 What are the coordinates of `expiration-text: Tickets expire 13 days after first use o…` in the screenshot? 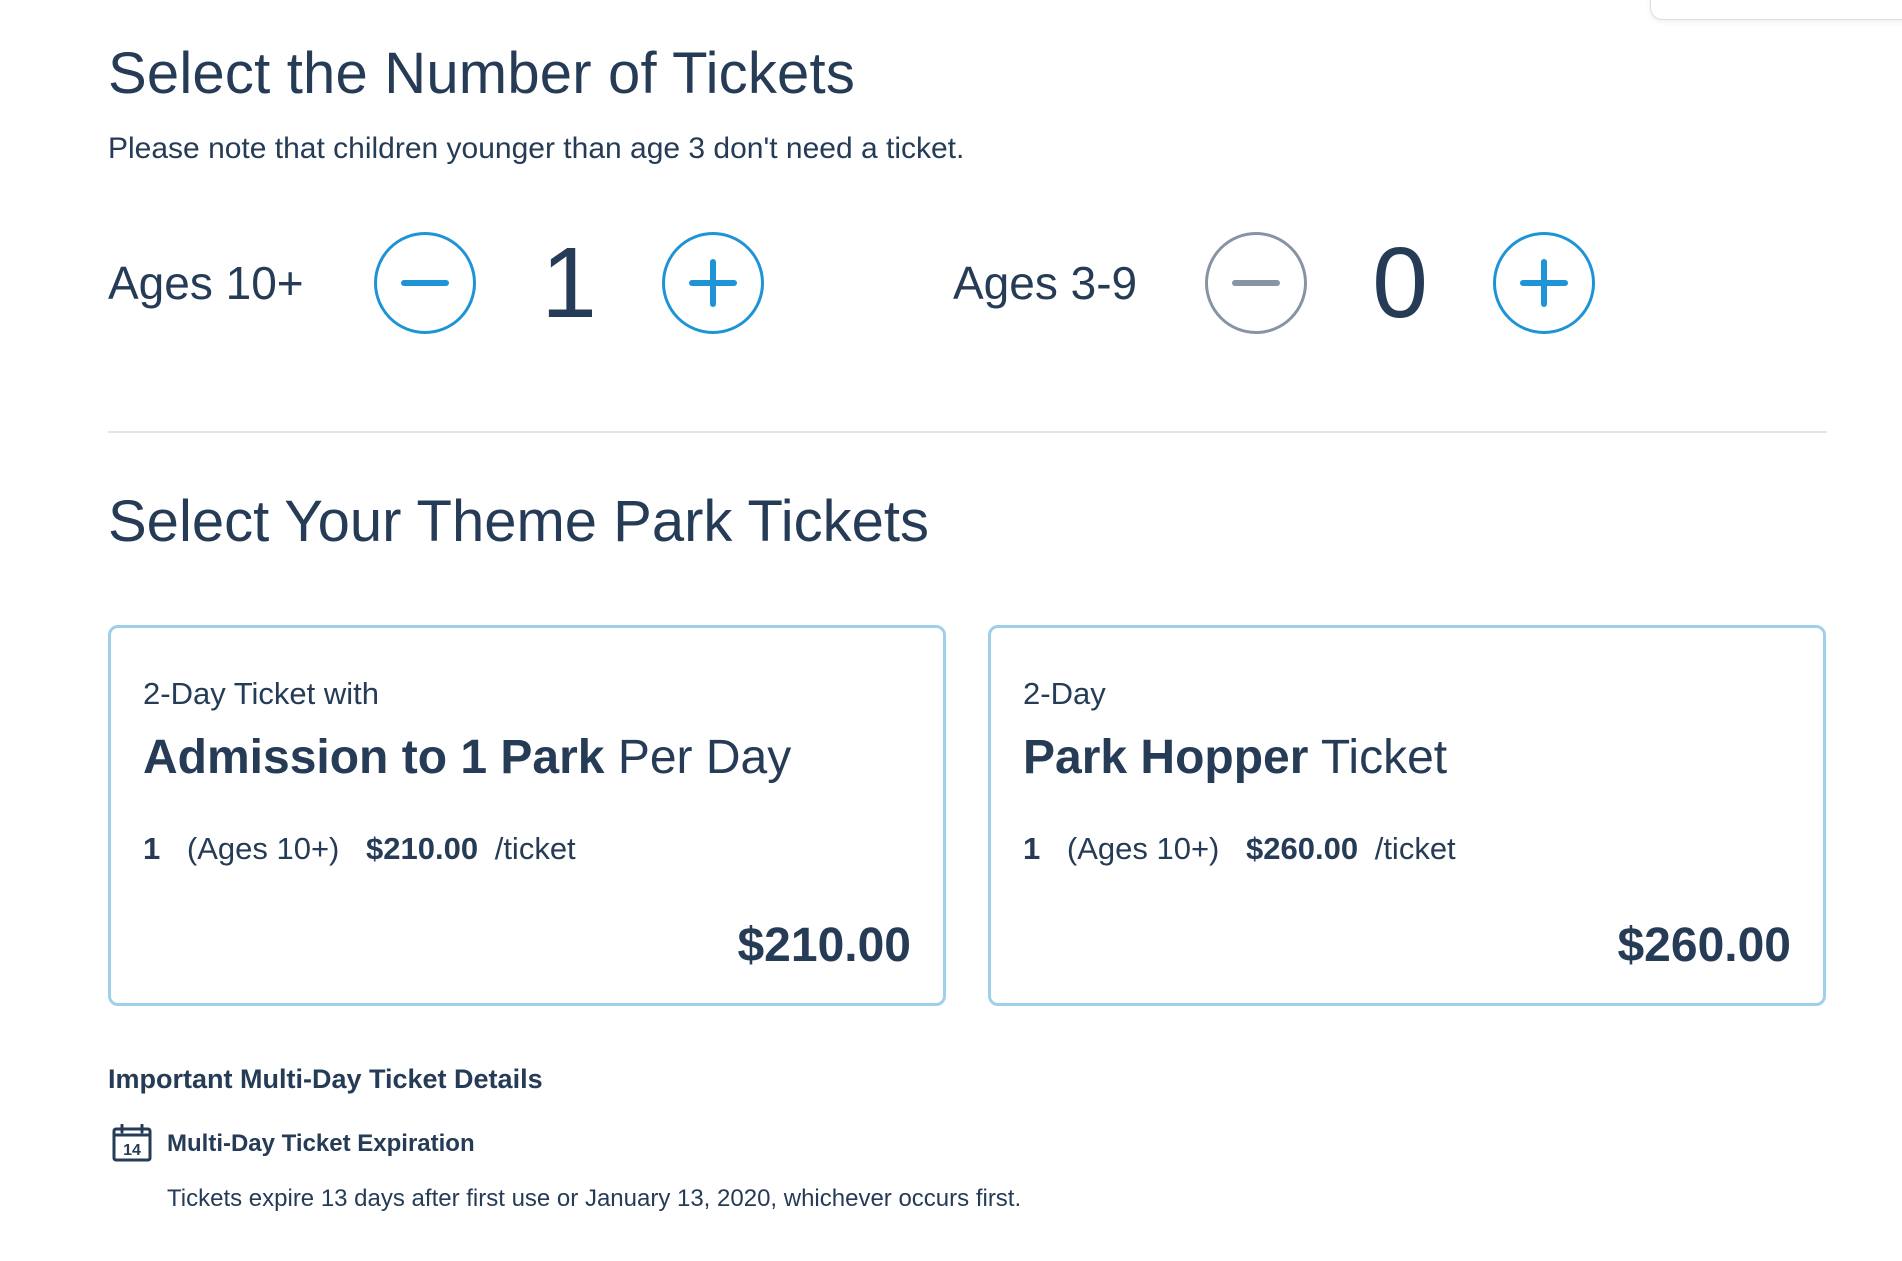 It's located at (594, 1198).